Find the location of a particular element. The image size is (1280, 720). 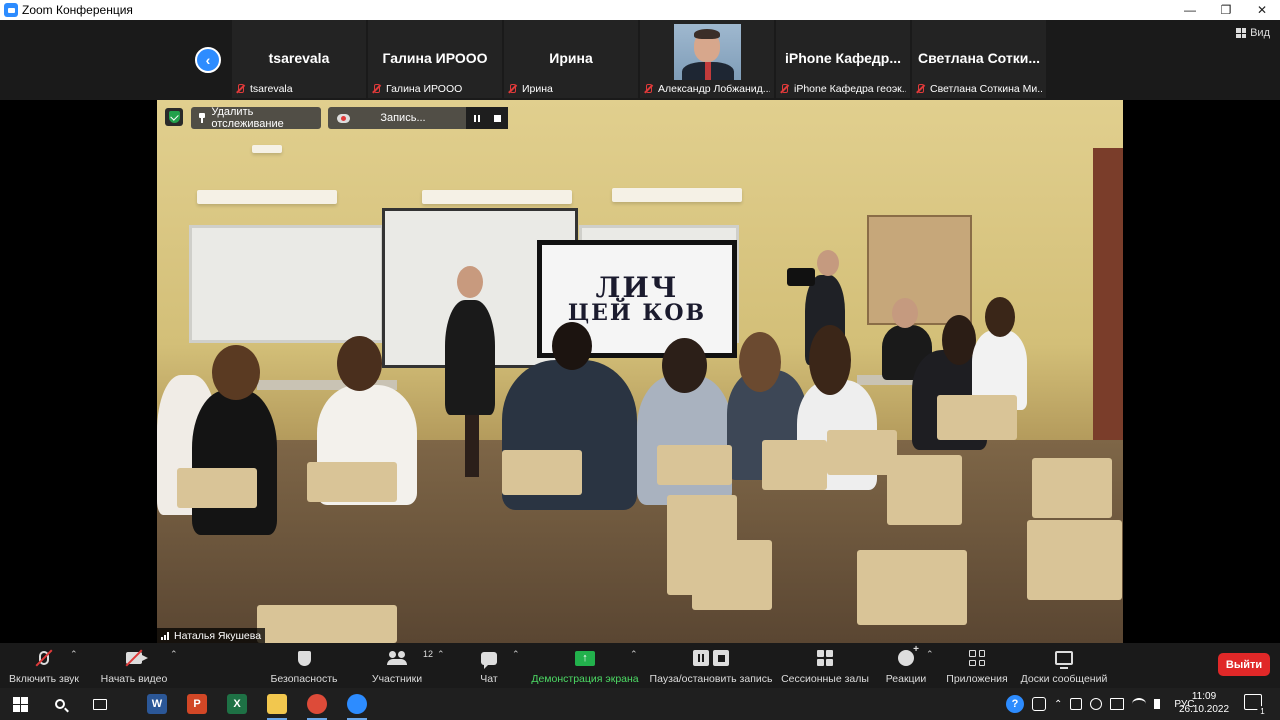

previous-page-button: ‹ is located at coordinates (208, 60).